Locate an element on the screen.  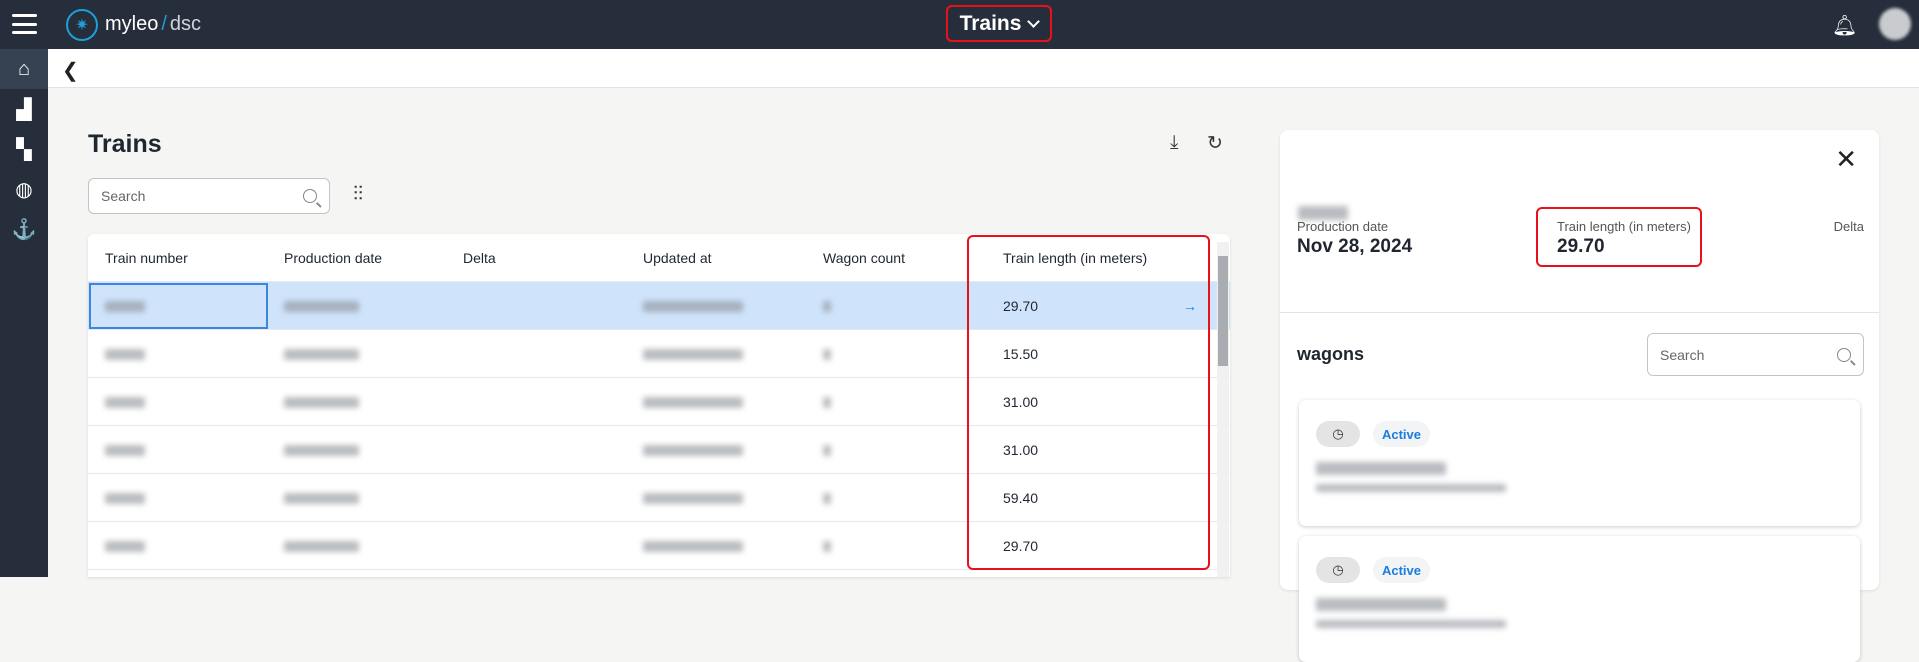
table-row: 15.50 is located at coordinates (659, 354).